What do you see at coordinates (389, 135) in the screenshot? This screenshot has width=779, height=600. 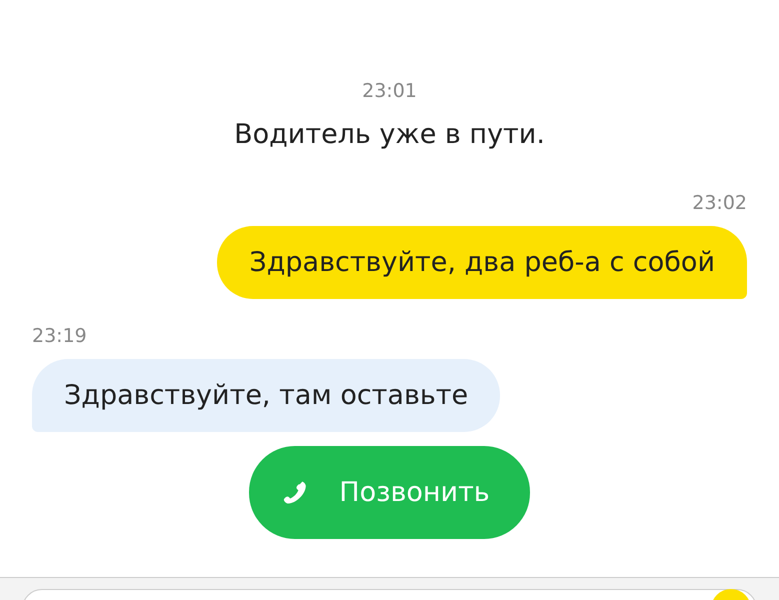 I see `system-message: Водитель уже в пути.` at bounding box center [389, 135].